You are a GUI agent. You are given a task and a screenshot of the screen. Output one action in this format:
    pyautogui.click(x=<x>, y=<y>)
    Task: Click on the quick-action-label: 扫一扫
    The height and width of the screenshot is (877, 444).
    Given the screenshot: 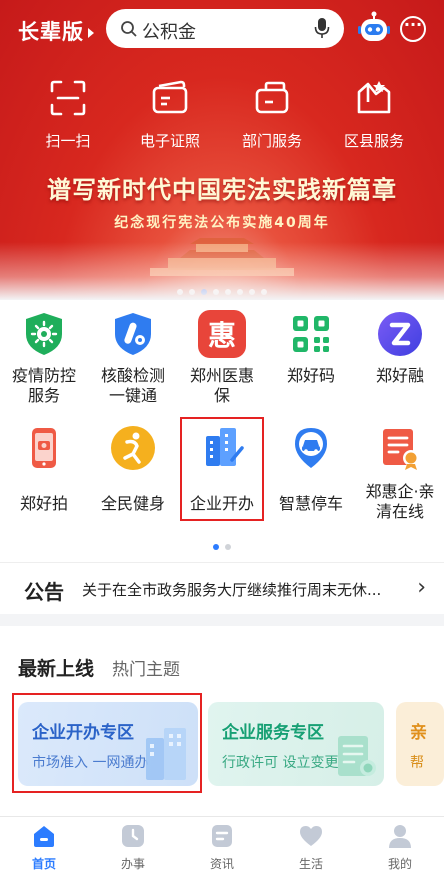 What is the action you would take?
    pyautogui.click(x=68, y=141)
    